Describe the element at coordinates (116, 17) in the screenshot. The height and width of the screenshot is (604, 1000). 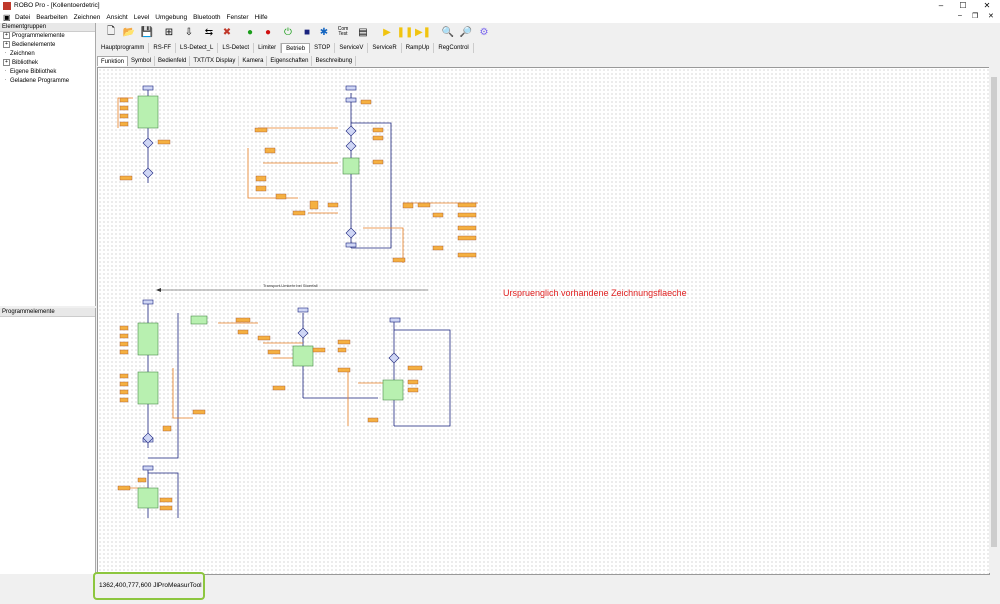
I see `menu-ansicht: Ansicht` at that location.